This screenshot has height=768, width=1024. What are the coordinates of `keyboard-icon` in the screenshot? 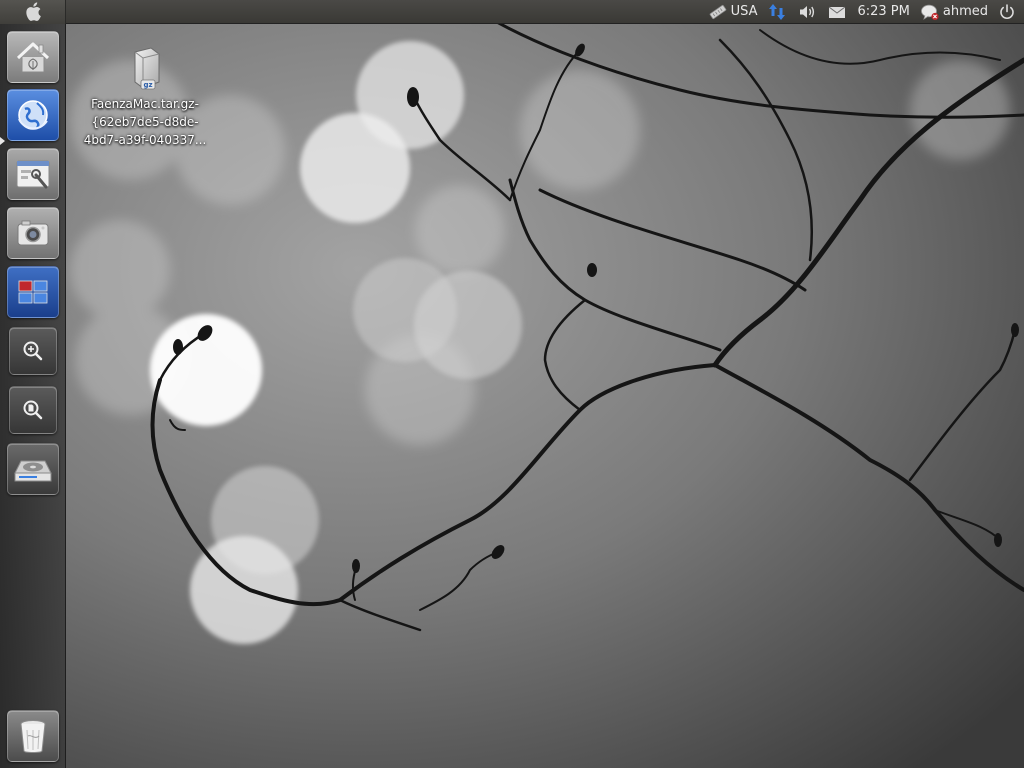 It's located at (717, 12).